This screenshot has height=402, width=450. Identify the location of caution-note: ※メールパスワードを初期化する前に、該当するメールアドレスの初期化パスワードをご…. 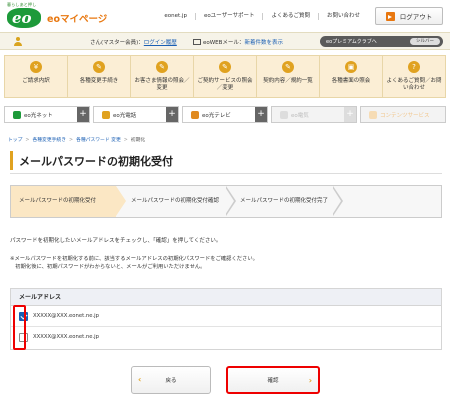
(134, 263).